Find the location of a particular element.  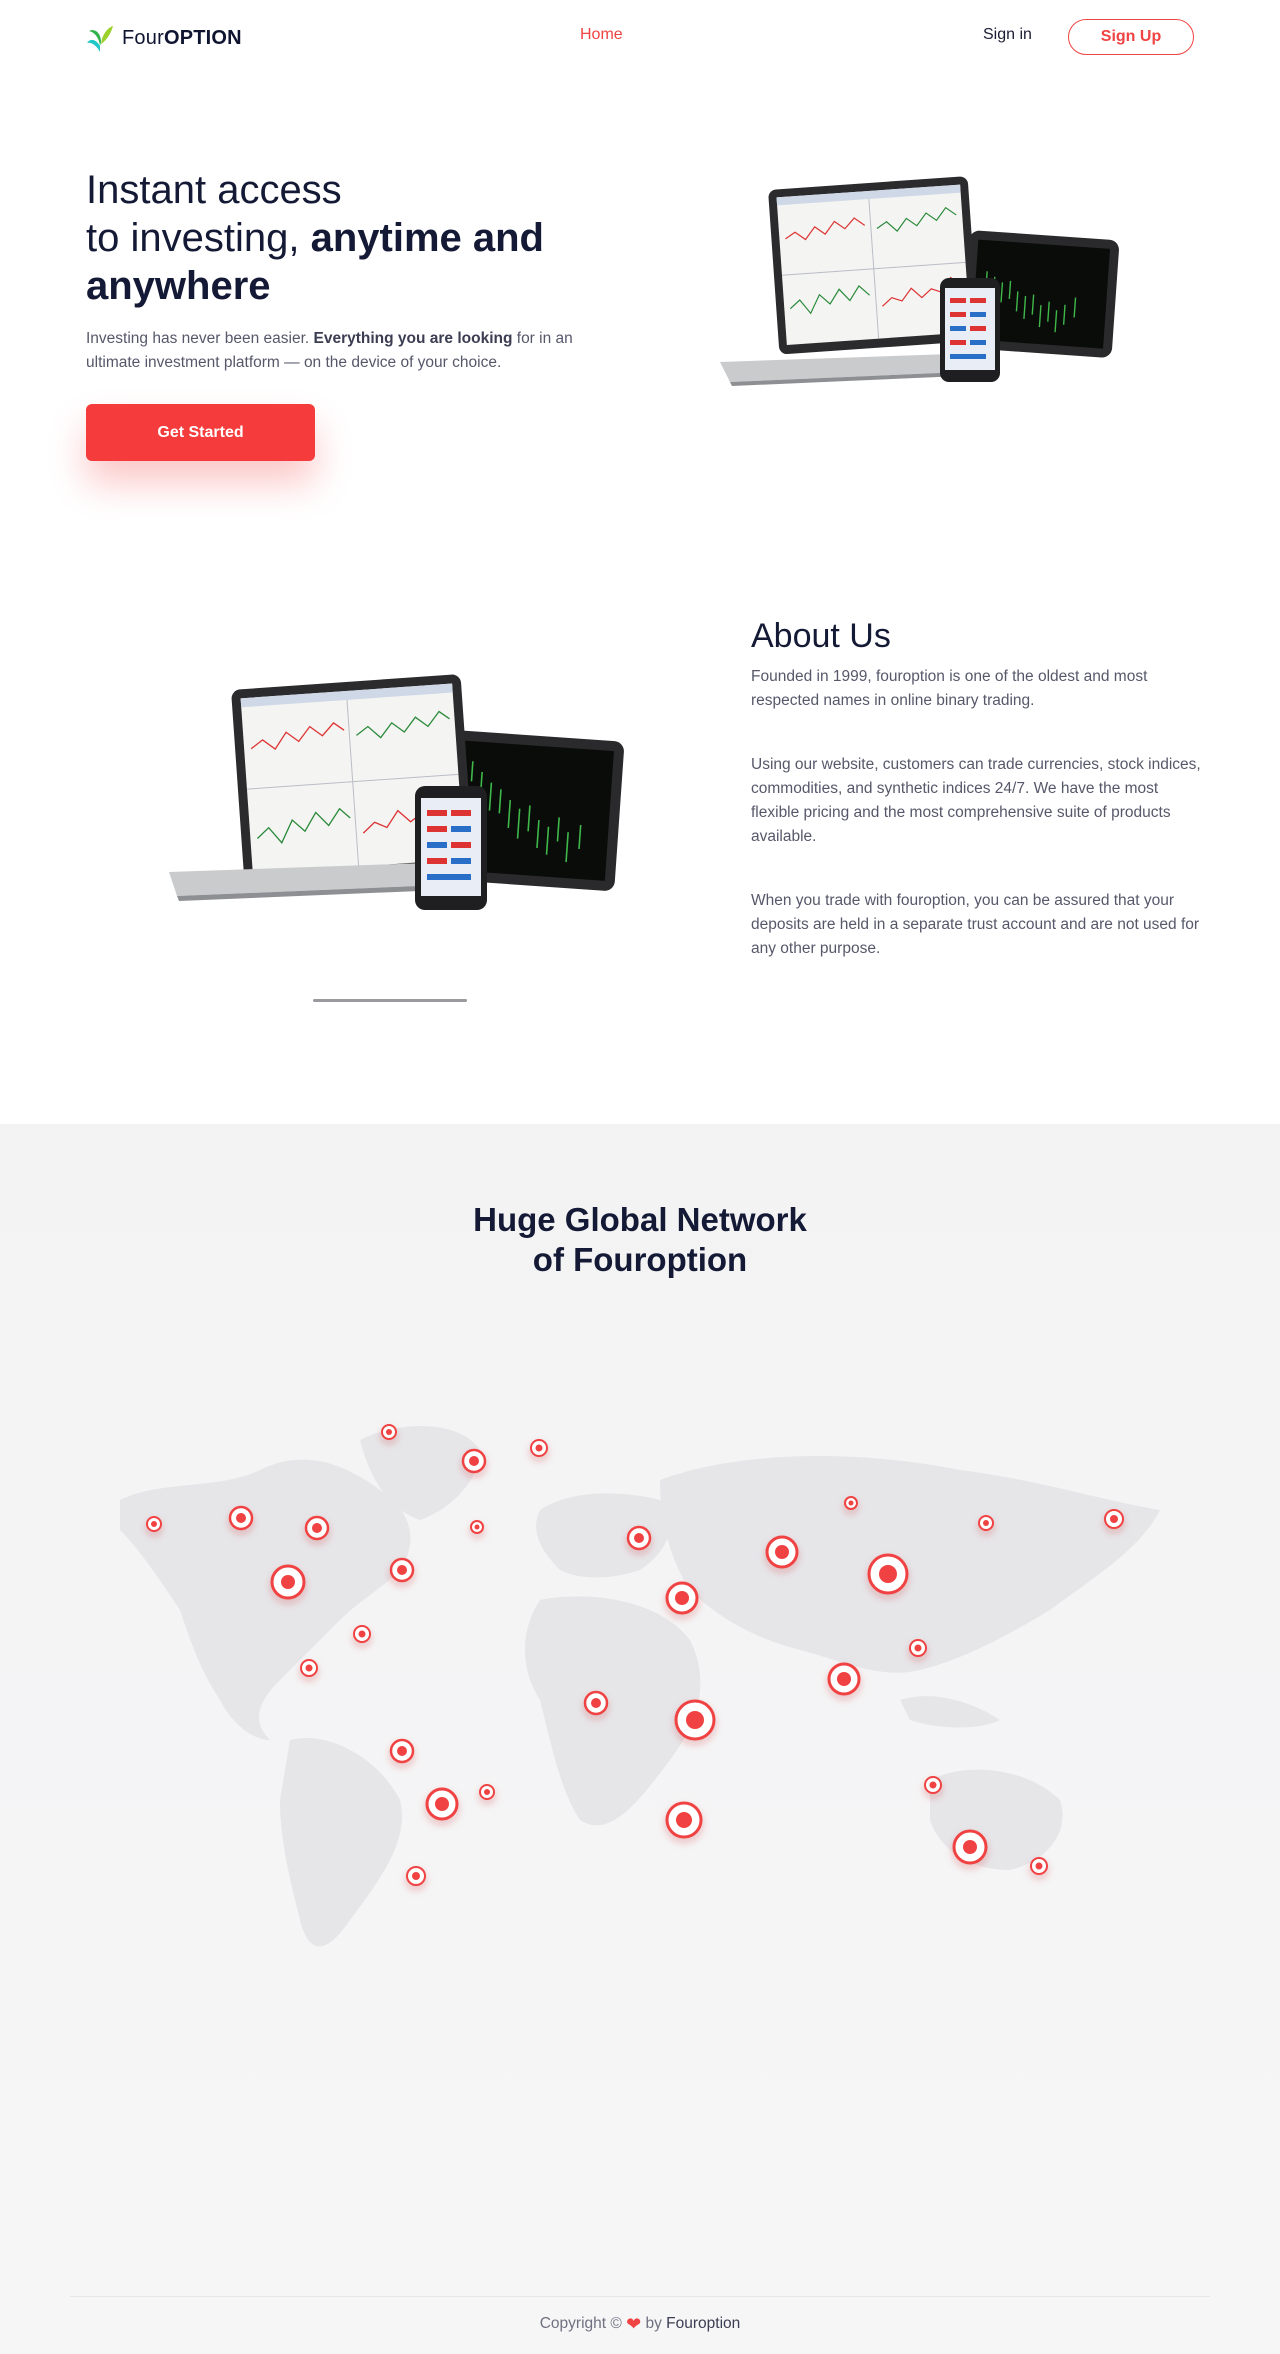

brand-logo: FourOPTION is located at coordinates (164, 38).